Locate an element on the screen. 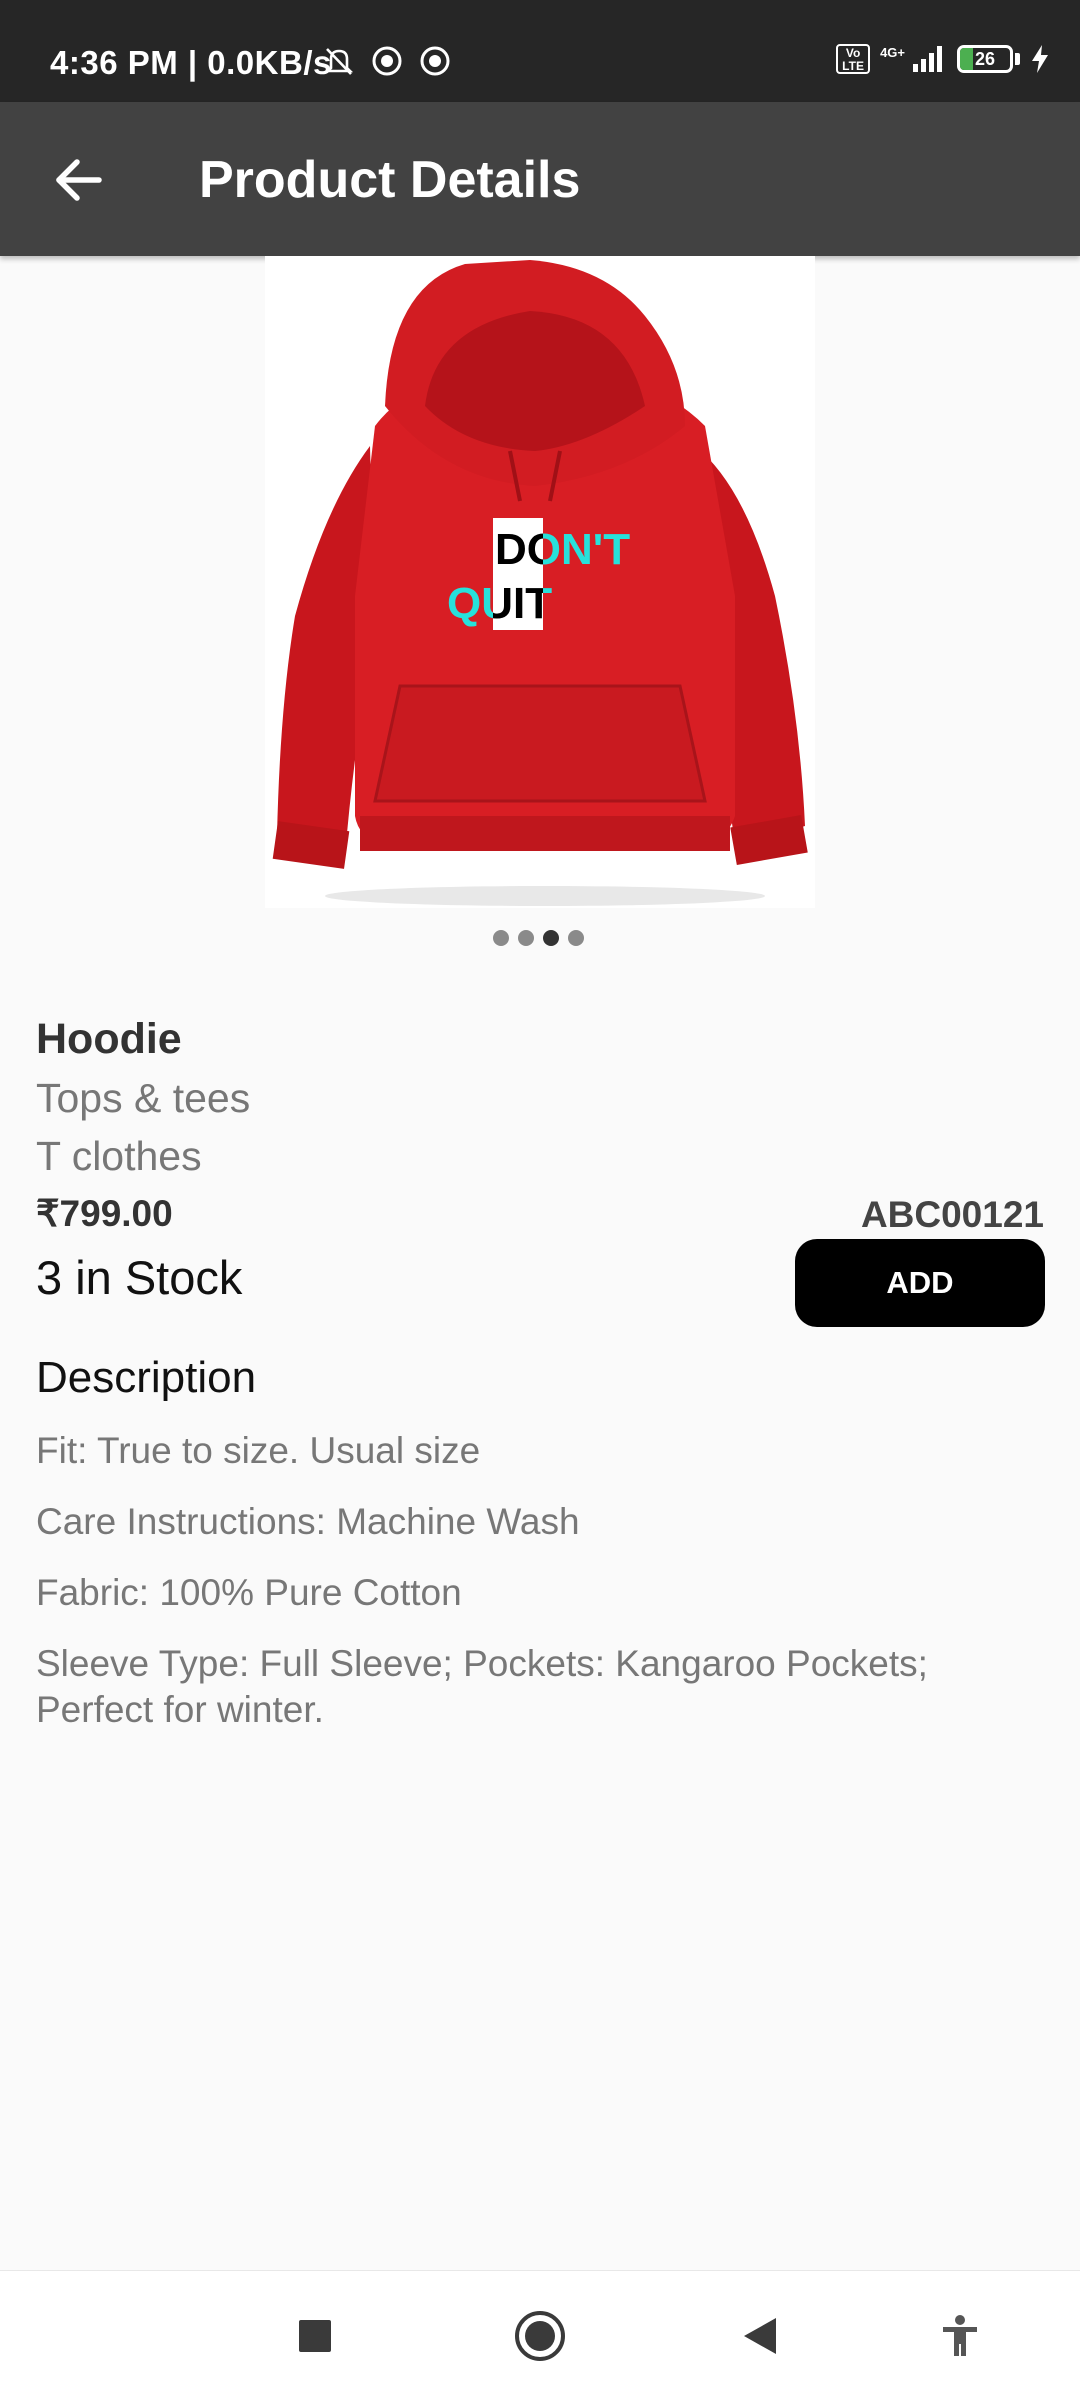  recents-button is located at coordinates (315, 2336).